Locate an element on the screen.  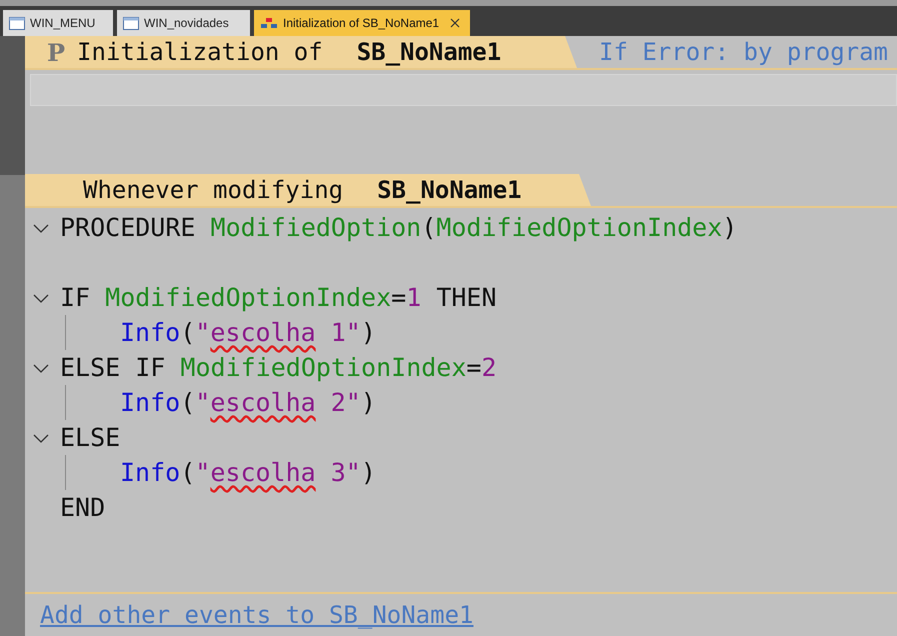
code-line: PROCEDURE ModifiedOption(ModifiedOptionIndex) is located at coordinates (399, 227).